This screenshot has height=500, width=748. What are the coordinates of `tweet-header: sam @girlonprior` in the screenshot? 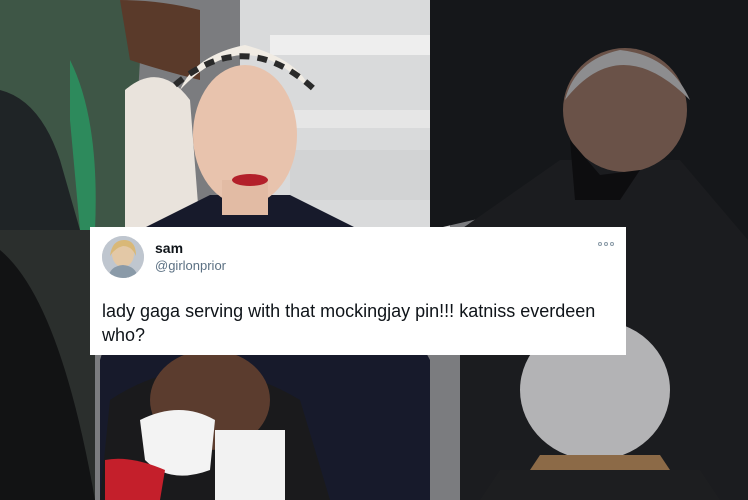 It's located at (358, 257).